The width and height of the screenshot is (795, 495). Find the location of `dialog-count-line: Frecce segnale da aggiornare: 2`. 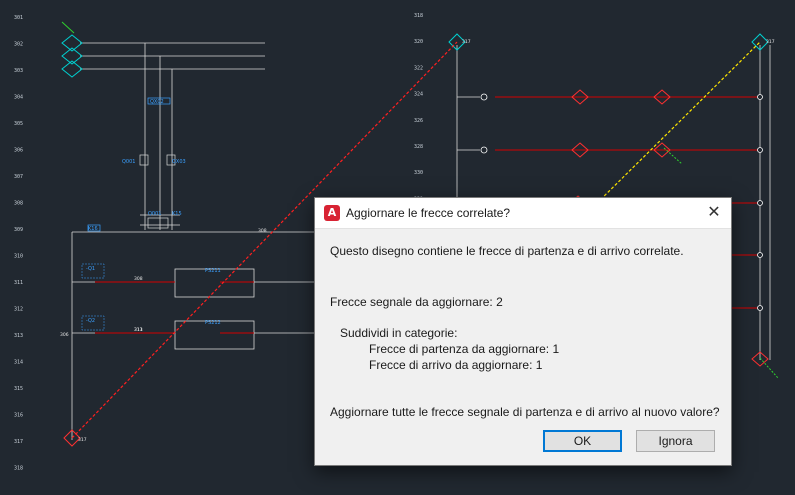

dialog-count-line: Frecce segnale da aggiornare: 2 is located at coordinates (416, 302).